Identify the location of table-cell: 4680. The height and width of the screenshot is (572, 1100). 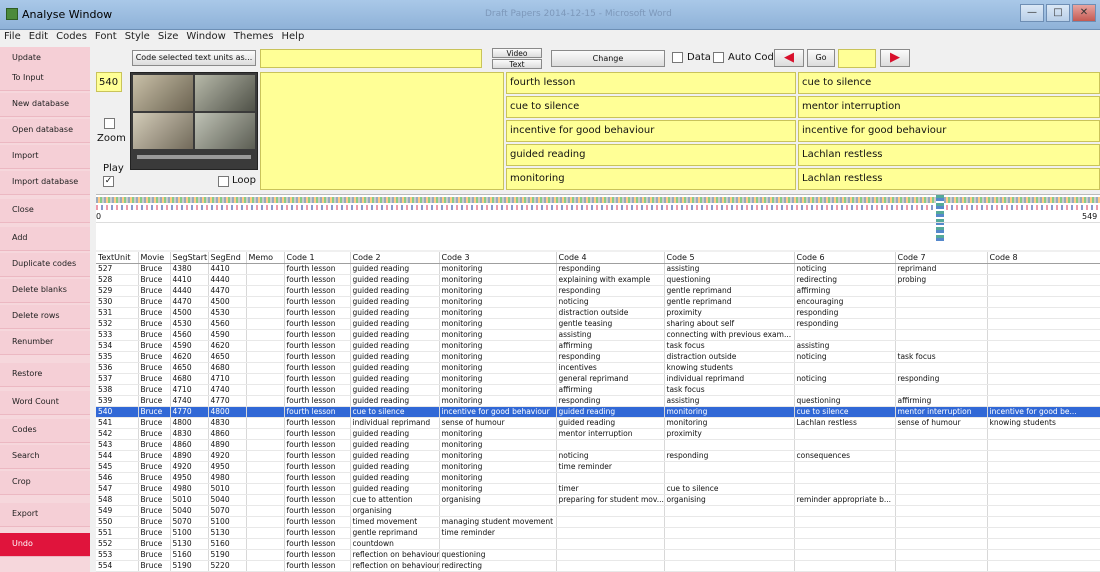
(189, 379).